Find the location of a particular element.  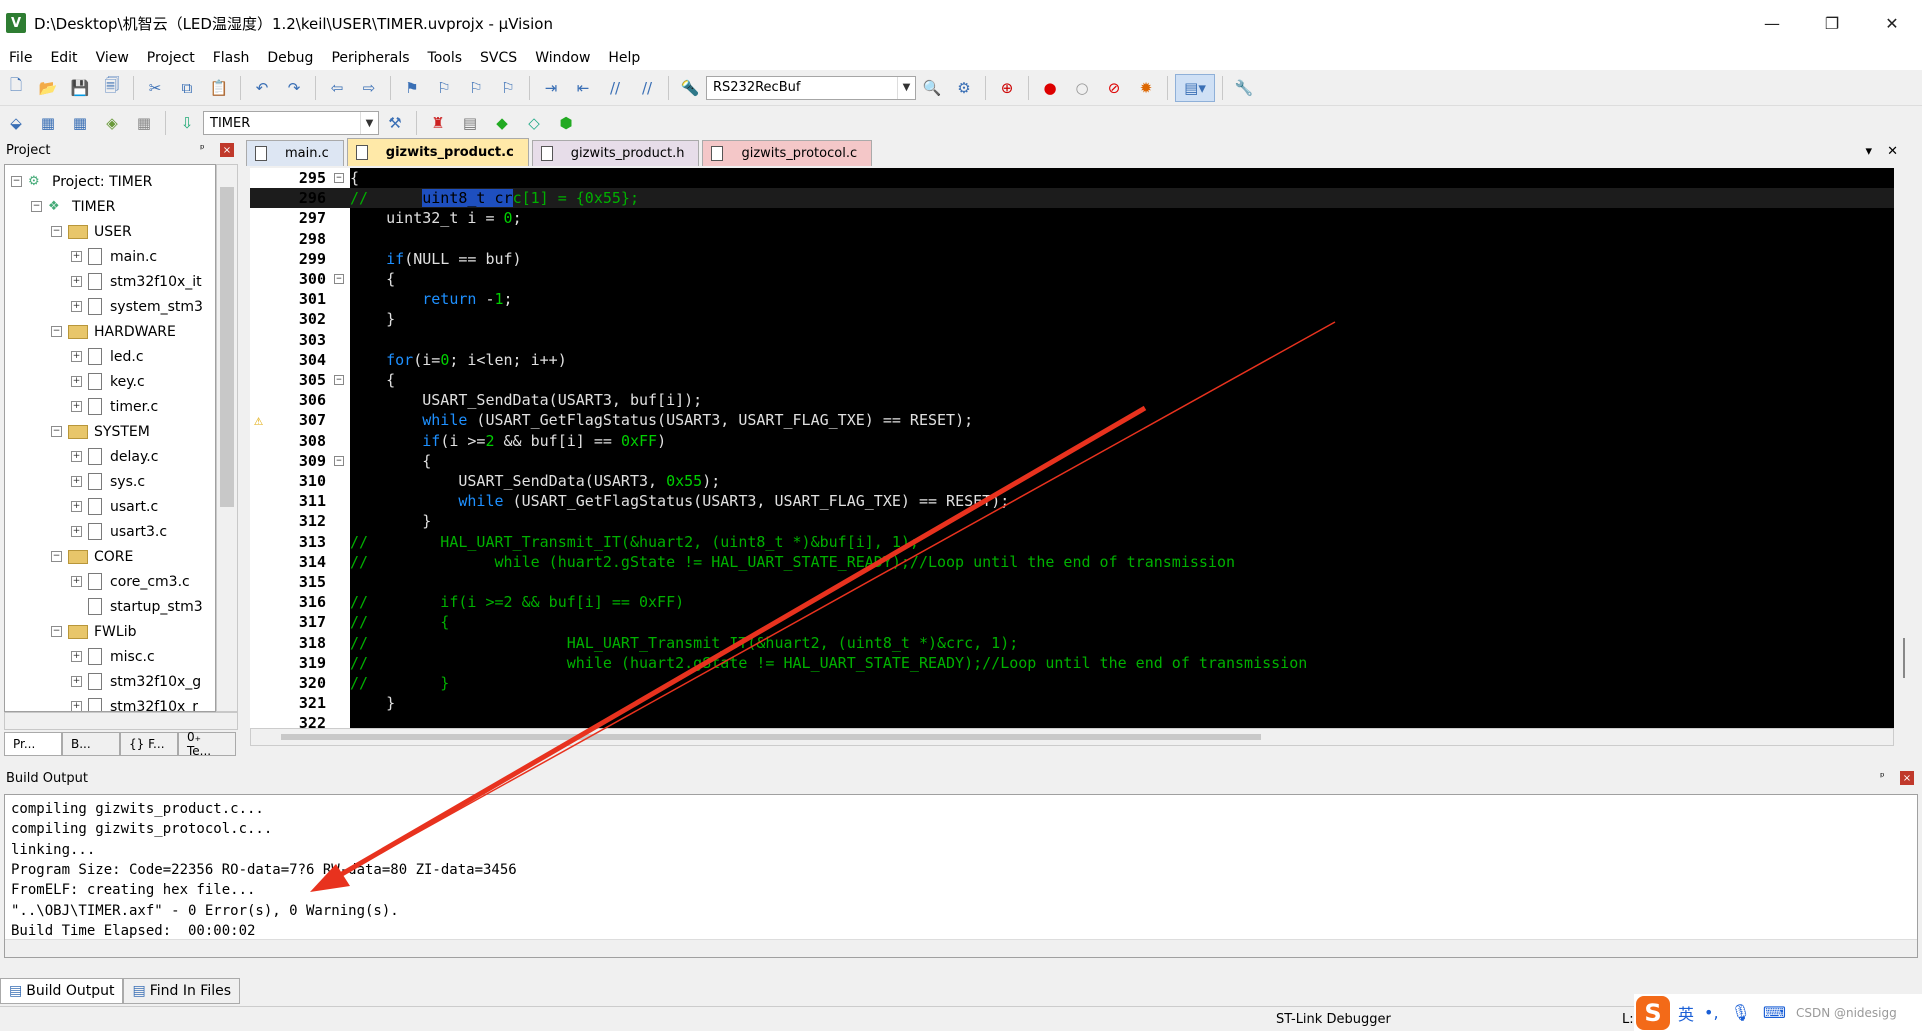

editor-vscrollbar is located at coordinates (1904, 448).